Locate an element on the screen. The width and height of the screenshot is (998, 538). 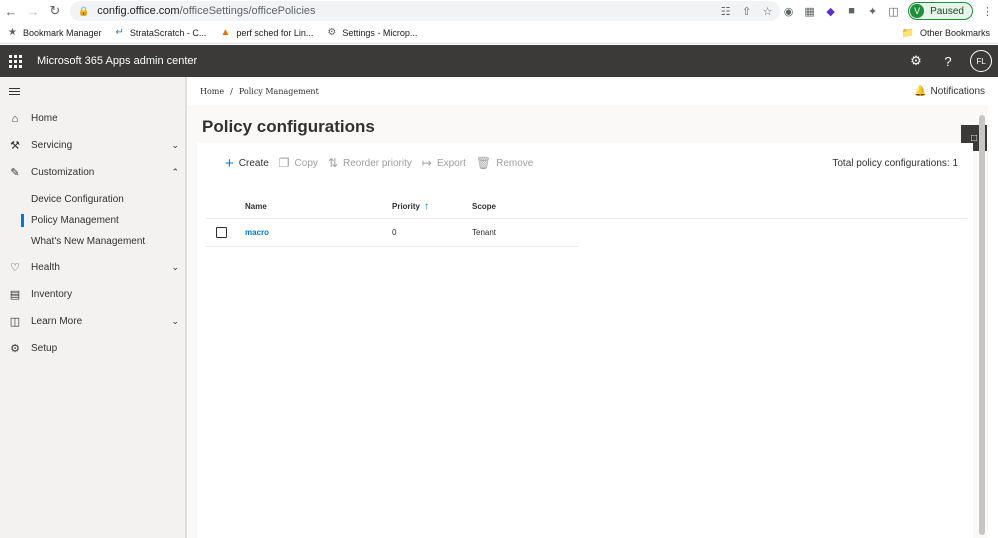
page-title: Policy configurations is located at coordinates (288, 126).